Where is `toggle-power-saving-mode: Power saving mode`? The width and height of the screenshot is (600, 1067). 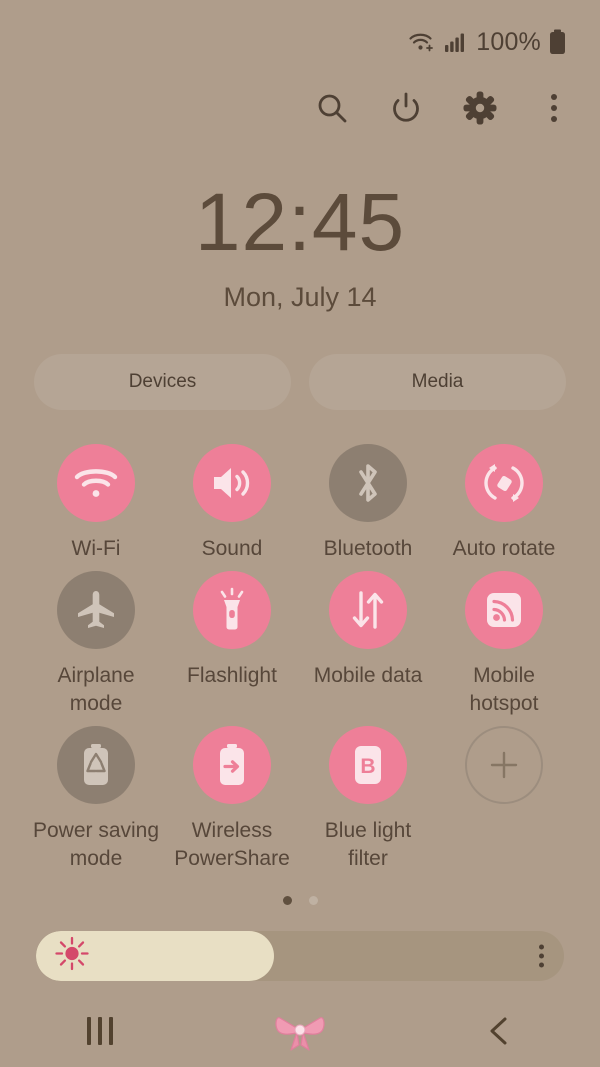
toggle-power-saving-mode: Power saving mode is located at coordinates (96, 799).